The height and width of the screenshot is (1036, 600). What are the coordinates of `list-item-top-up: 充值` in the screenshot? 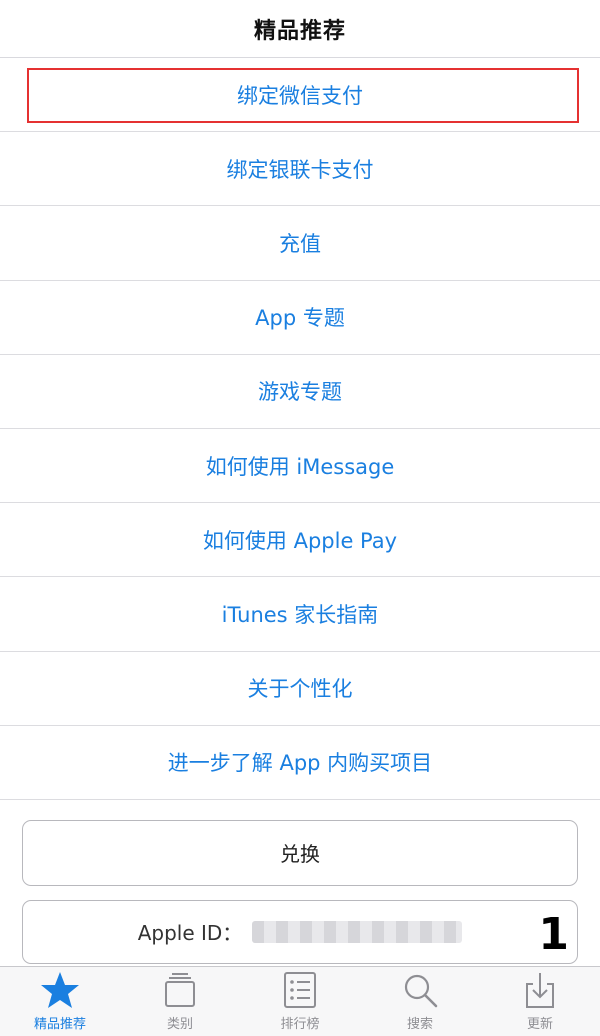 It's located at (300, 243).